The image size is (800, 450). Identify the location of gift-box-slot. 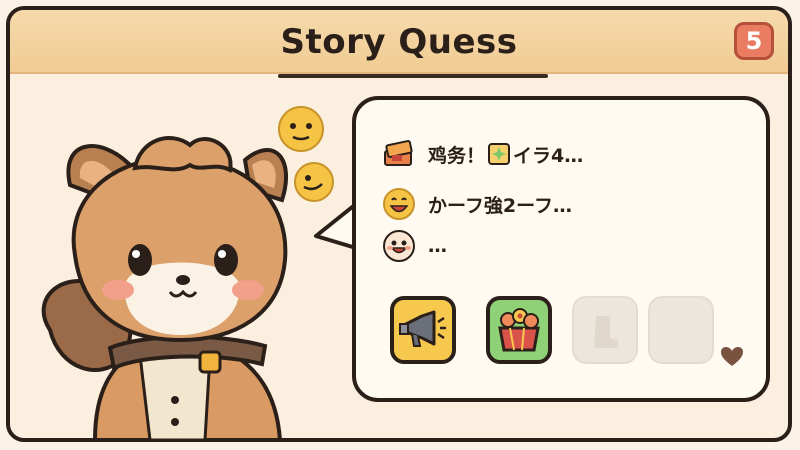
(519, 330).